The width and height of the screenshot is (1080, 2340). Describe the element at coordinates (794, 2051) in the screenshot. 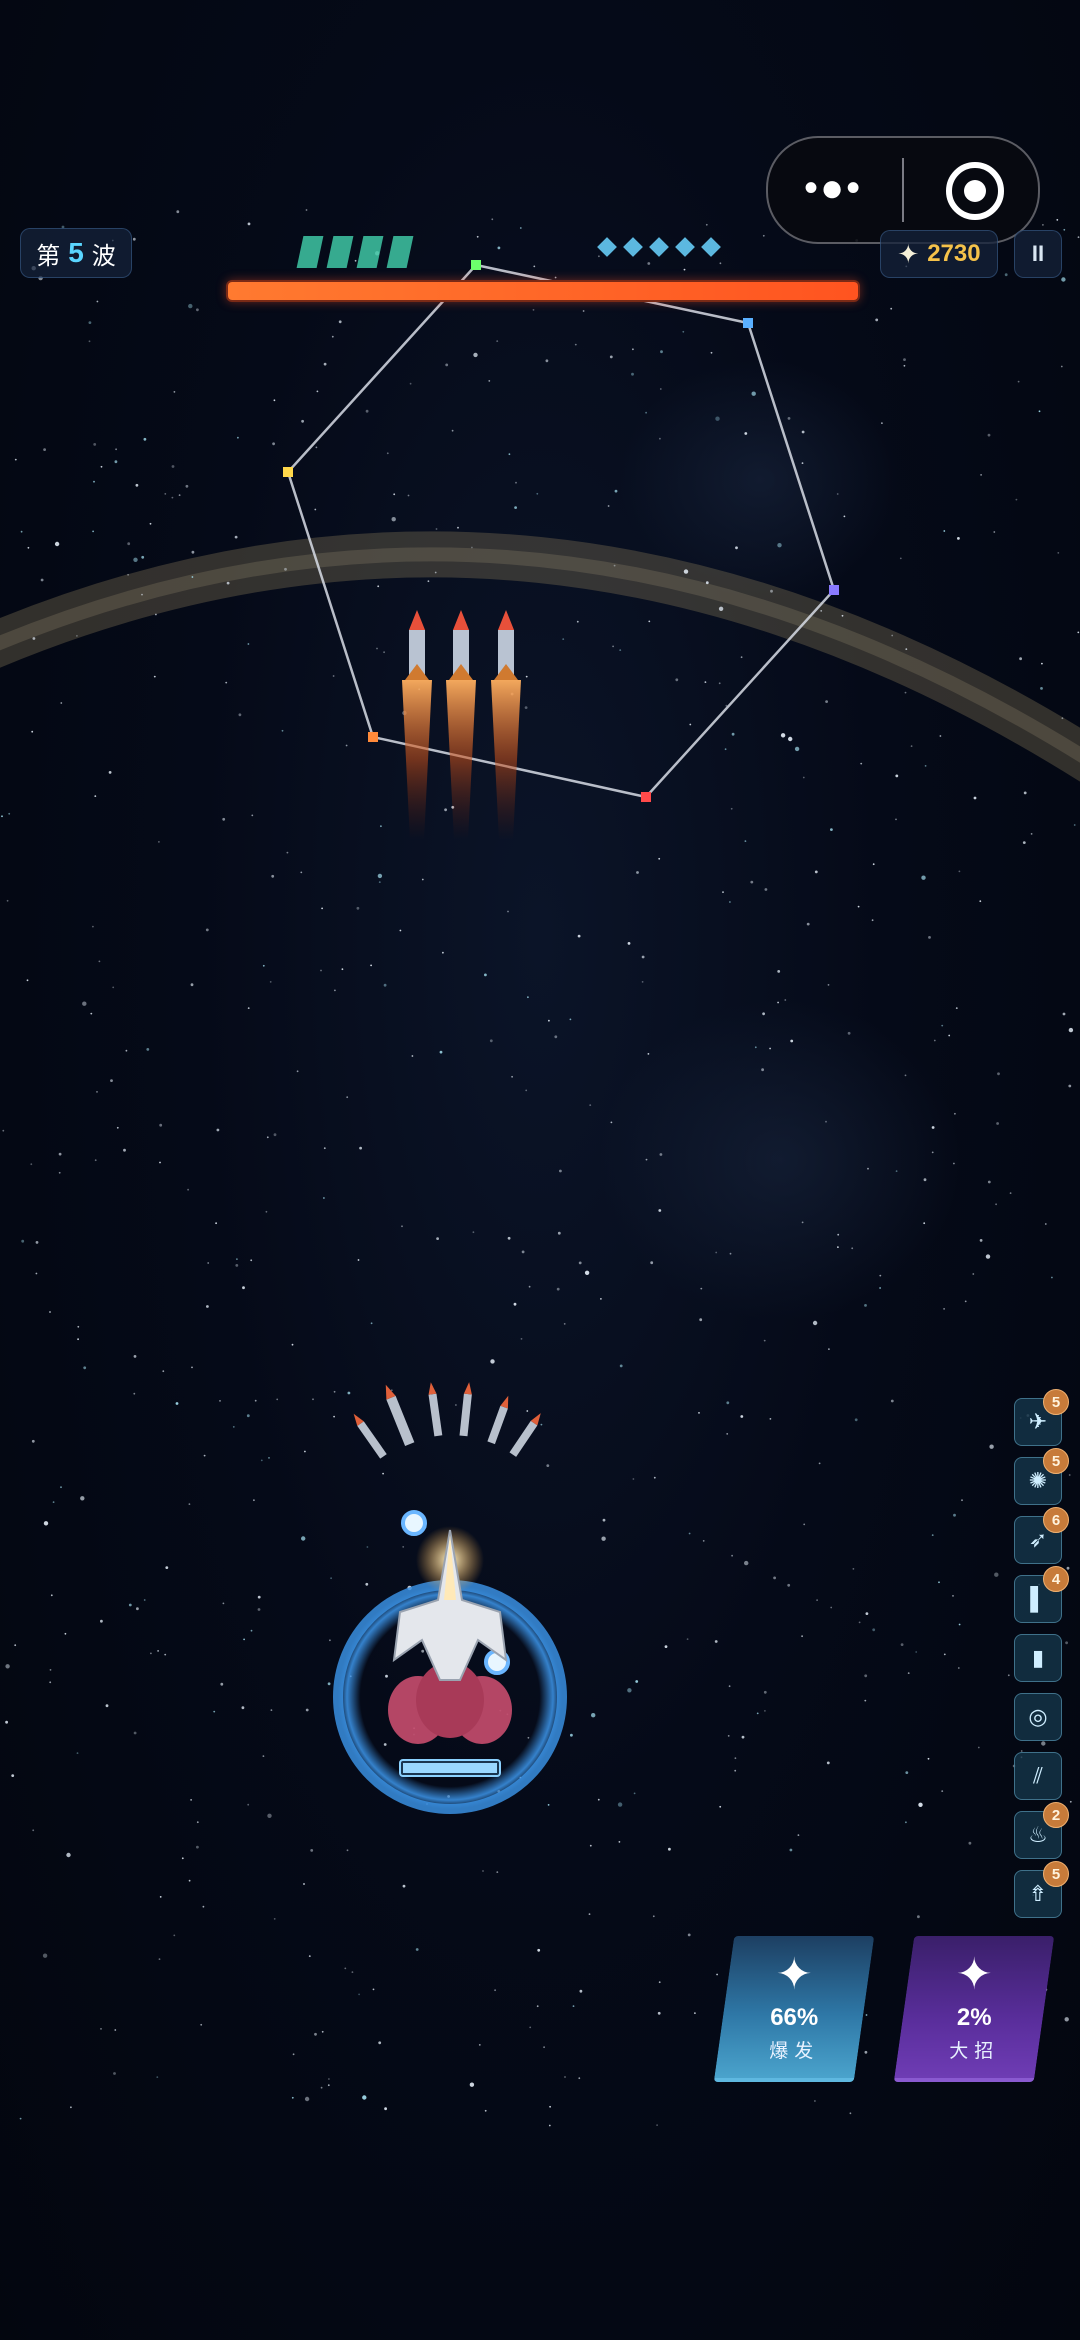

I see `burst-label: 爆发` at that location.